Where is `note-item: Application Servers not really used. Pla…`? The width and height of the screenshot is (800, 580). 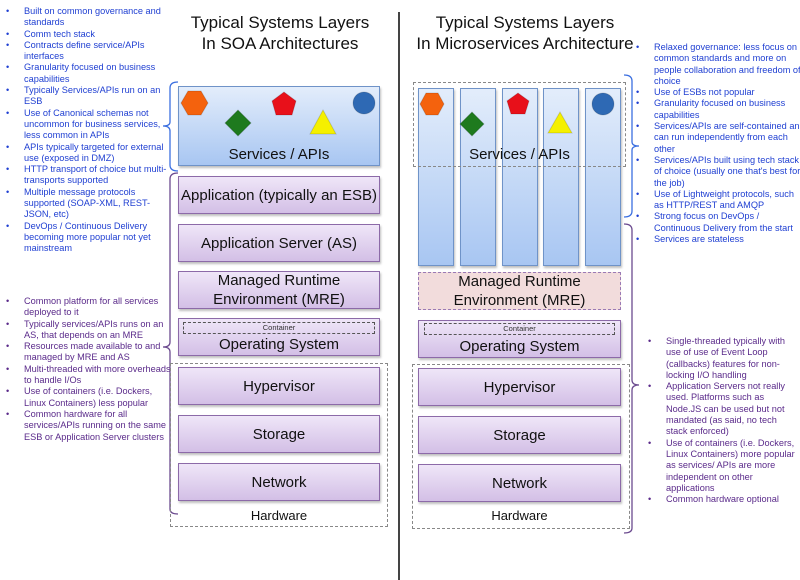 note-item: Application Servers not really used. Pla… is located at coordinates (721, 409).